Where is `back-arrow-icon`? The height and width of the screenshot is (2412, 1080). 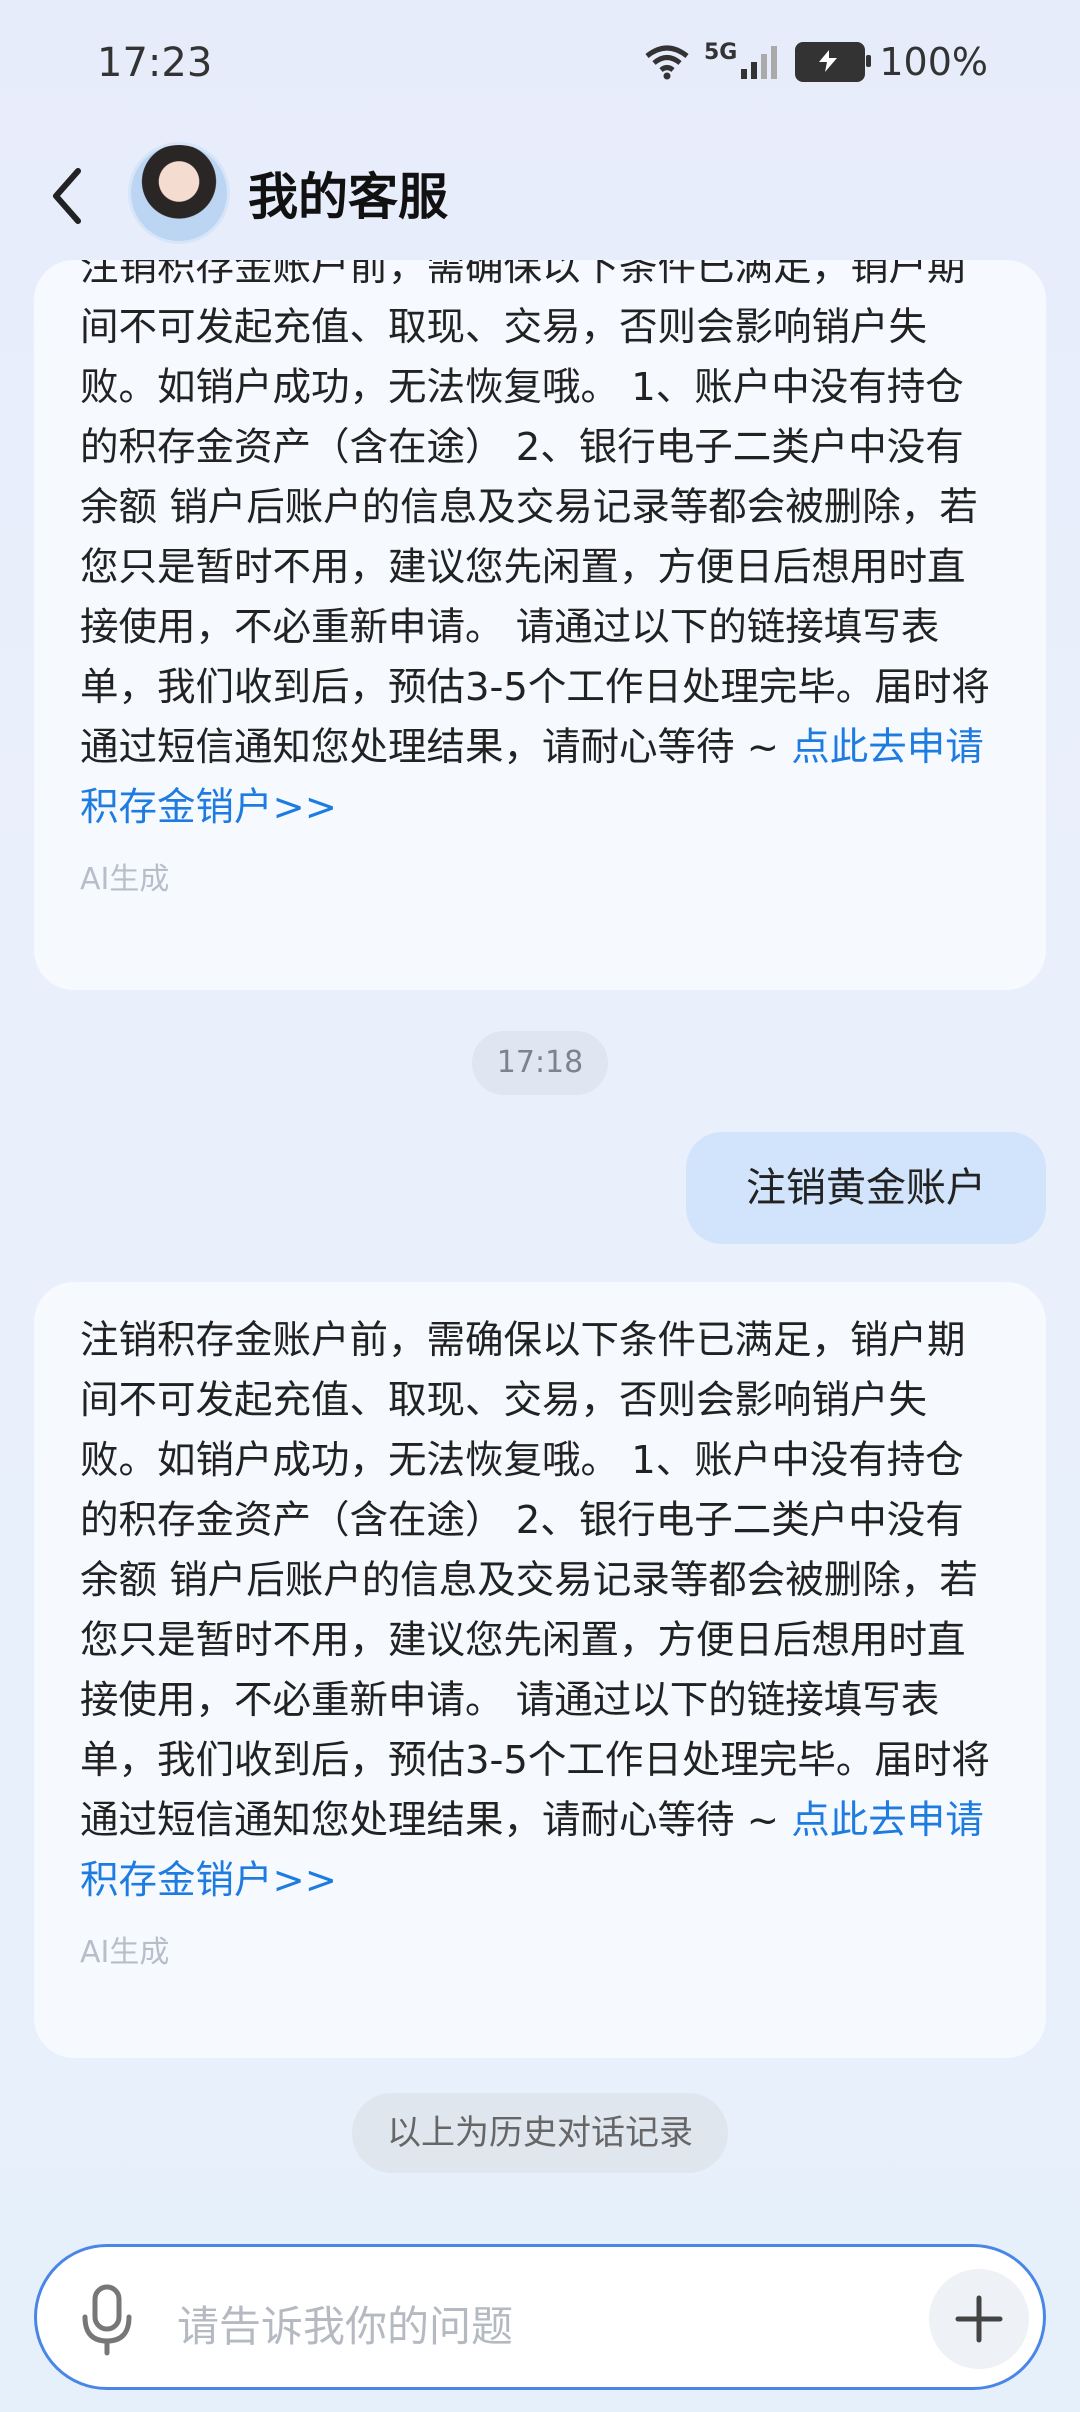 back-arrow-icon is located at coordinates (68, 196).